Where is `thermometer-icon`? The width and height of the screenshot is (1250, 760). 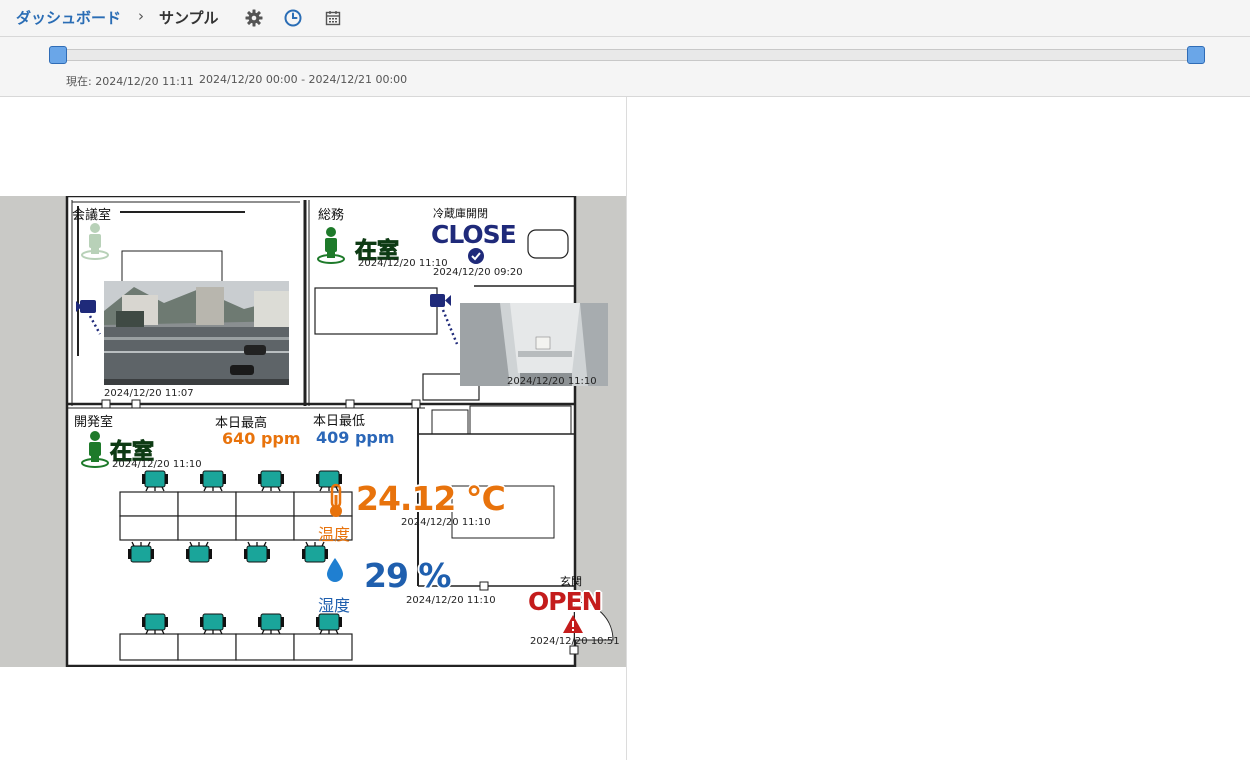 thermometer-icon is located at coordinates (336, 500).